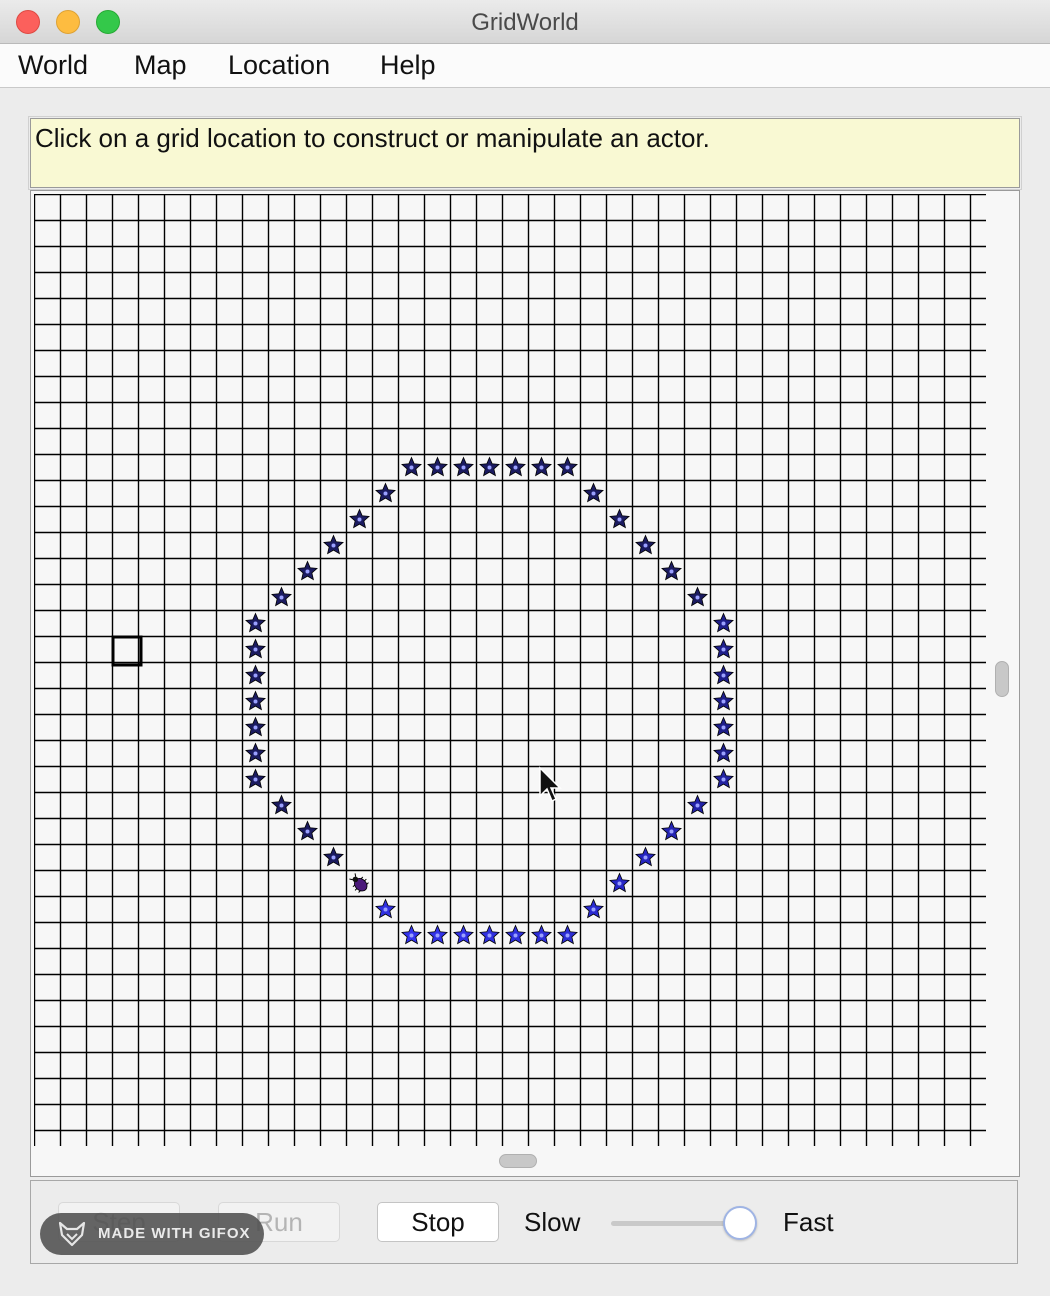 Image resolution: width=1050 pixels, height=1296 pixels. I want to click on menu-world: World, so click(53, 65).